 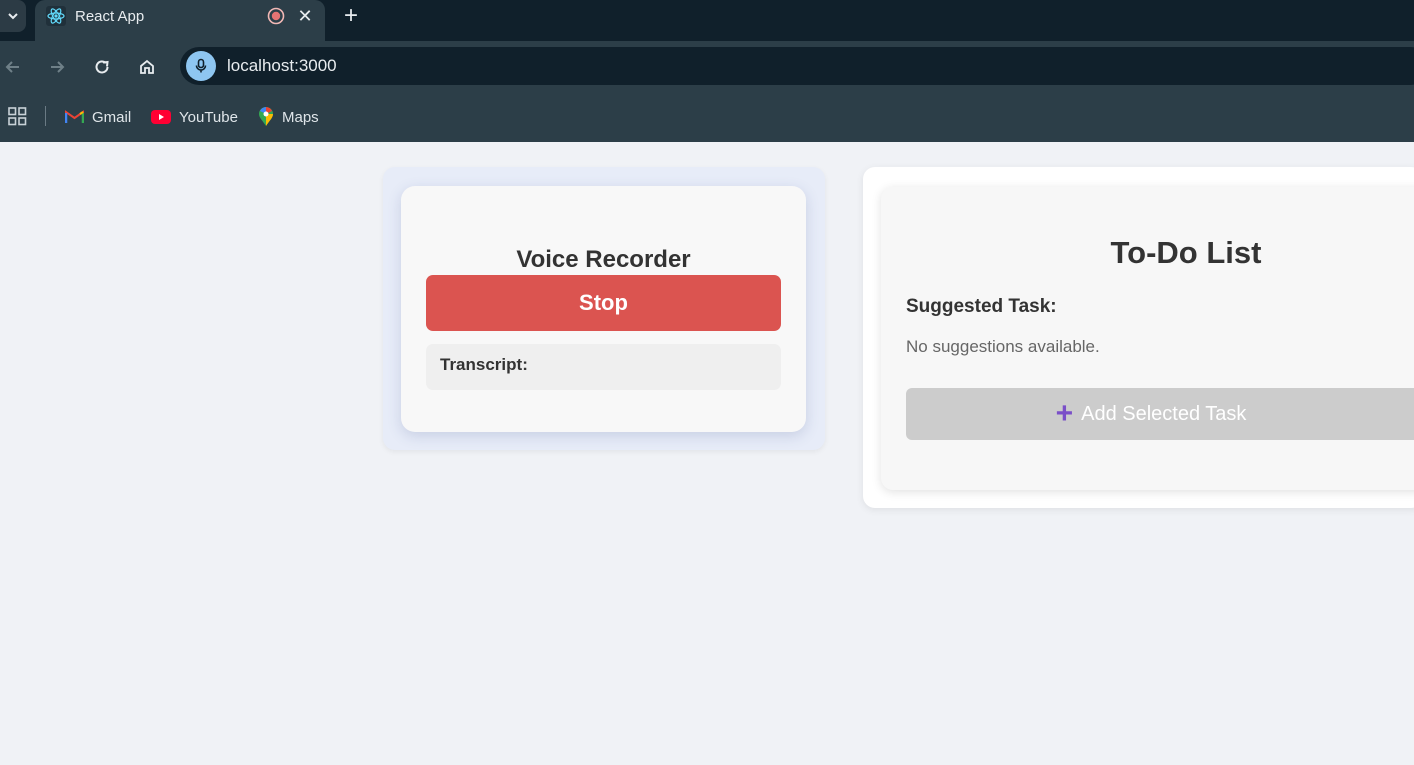 I want to click on apps-grid-icon, so click(x=17, y=116).